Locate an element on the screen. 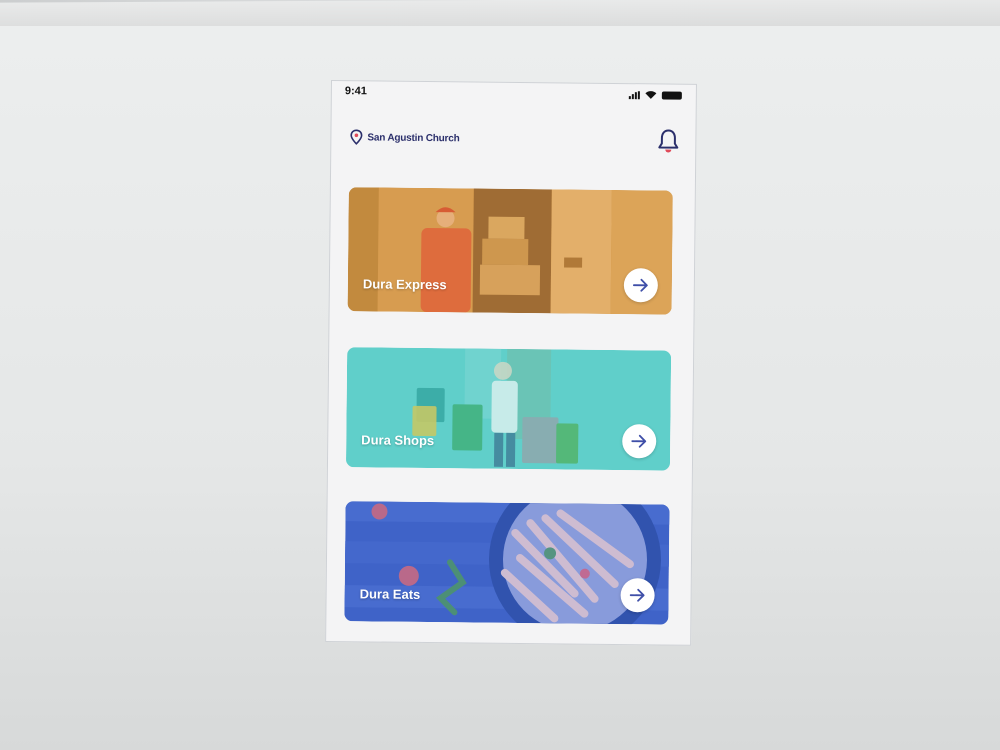 The height and width of the screenshot is (750, 1000). location-pin-icon is located at coordinates (356, 137).